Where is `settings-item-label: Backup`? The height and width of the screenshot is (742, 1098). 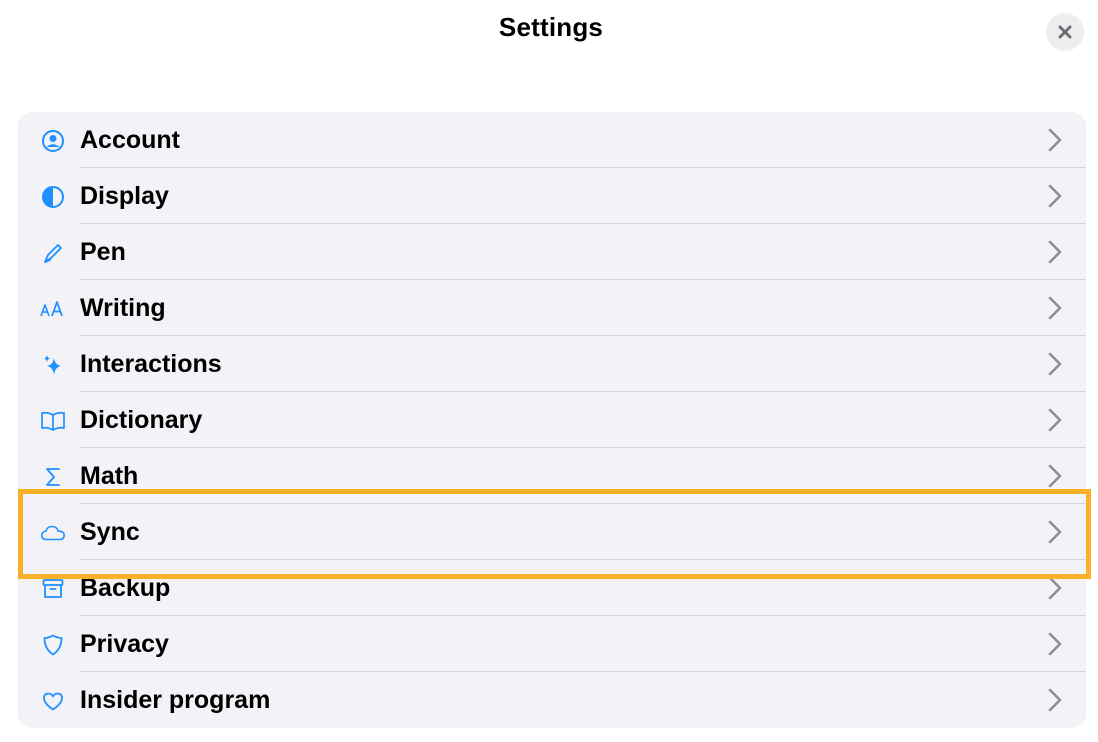
settings-item-label: Backup is located at coordinates (125, 588).